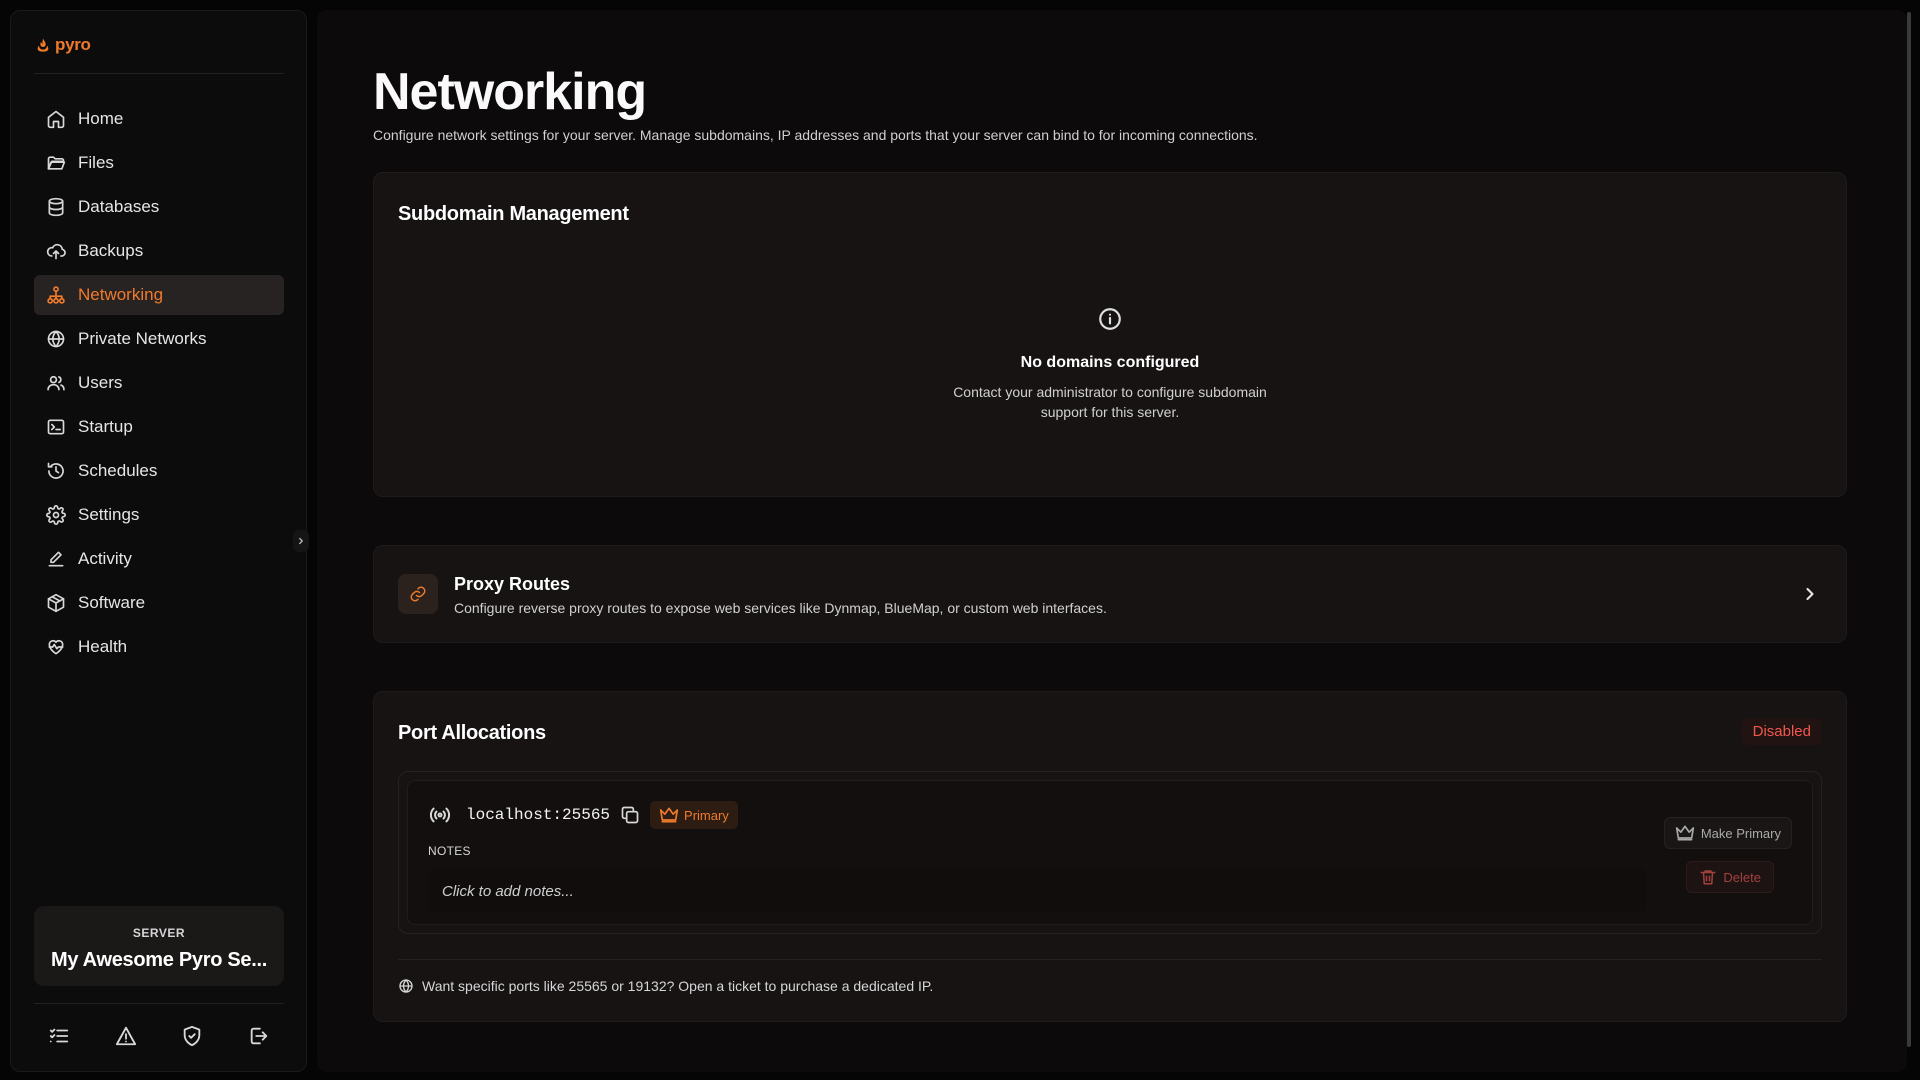  What do you see at coordinates (1909, 529) in the screenshot?
I see `scrollbar` at bounding box center [1909, 529].